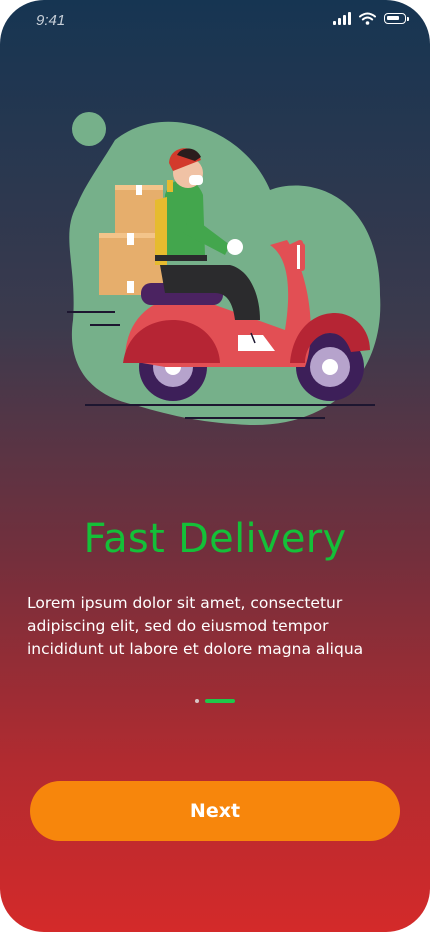 The width and height of the screenshot is (430, 932). What do you see at coordinates (367, 18) in the screenshot?
I see `wifi-icon` at bounding box center [367, 18].